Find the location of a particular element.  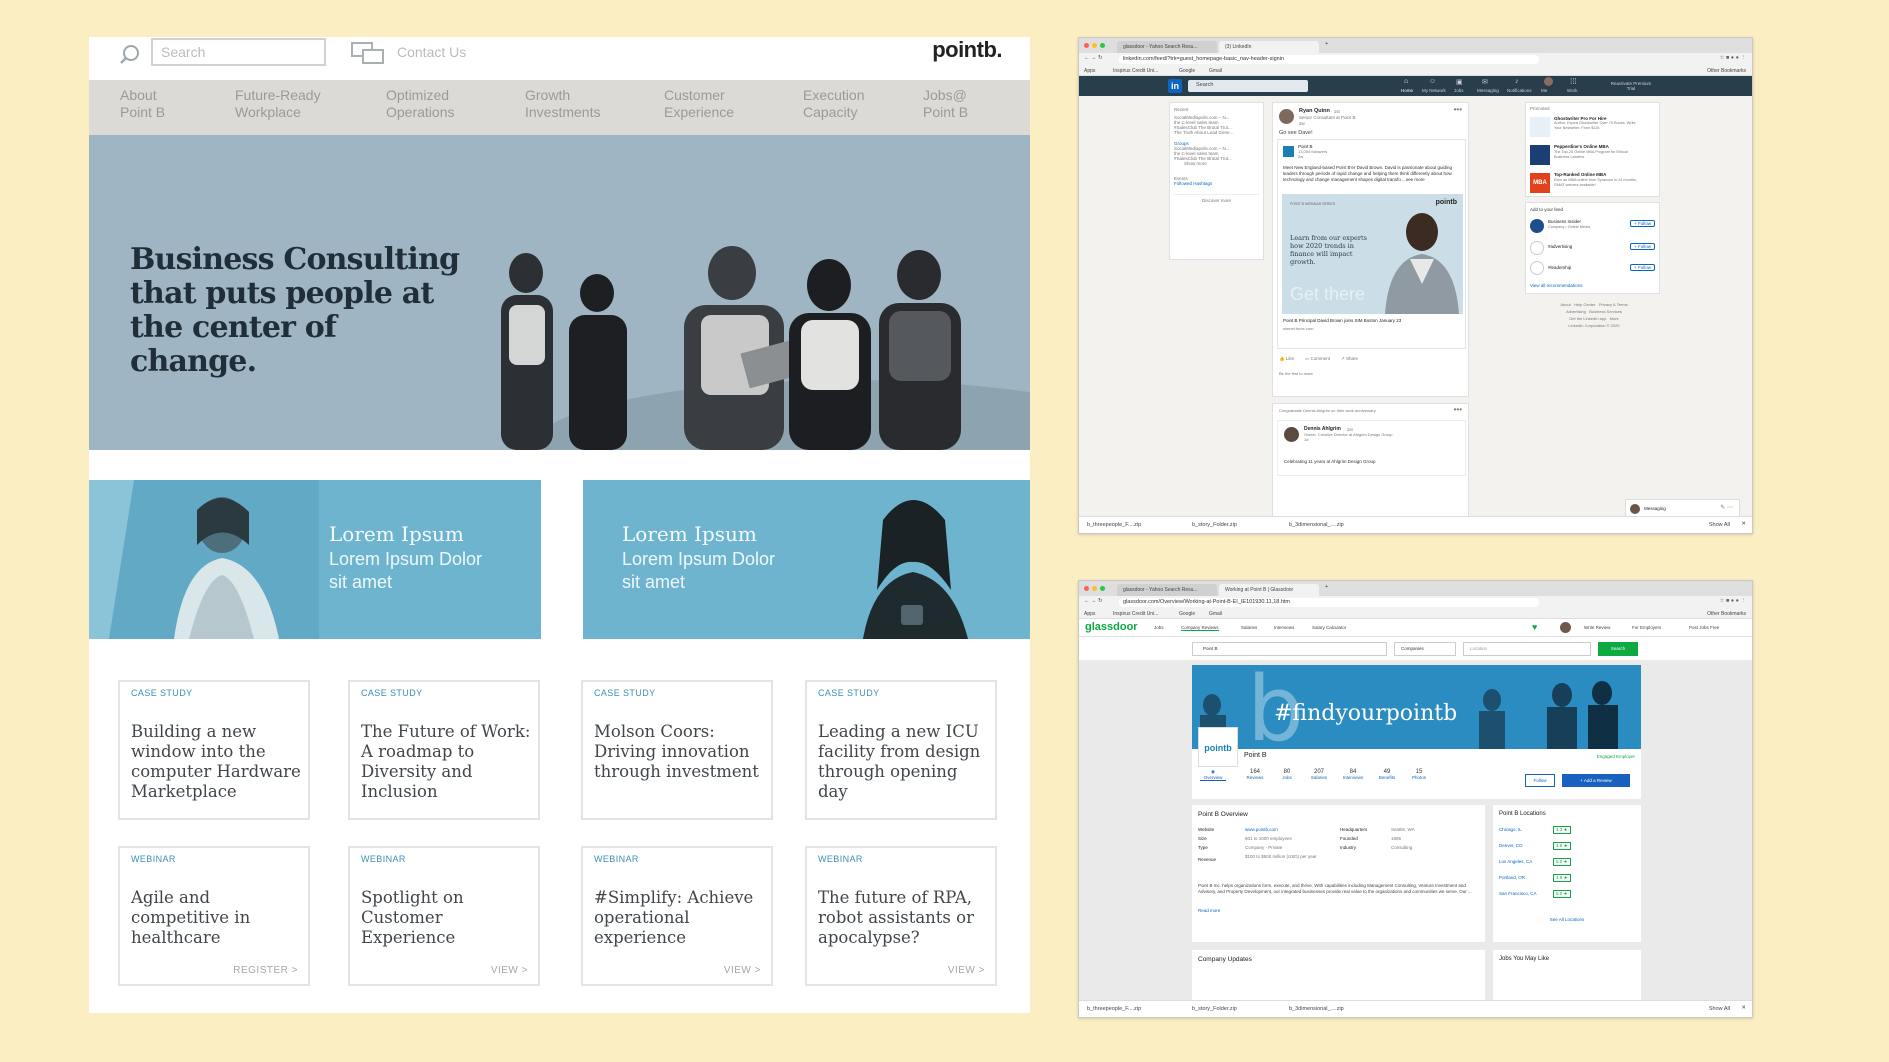

tab-salaries: 207 Salaries is located at coordinates (1319, 774).